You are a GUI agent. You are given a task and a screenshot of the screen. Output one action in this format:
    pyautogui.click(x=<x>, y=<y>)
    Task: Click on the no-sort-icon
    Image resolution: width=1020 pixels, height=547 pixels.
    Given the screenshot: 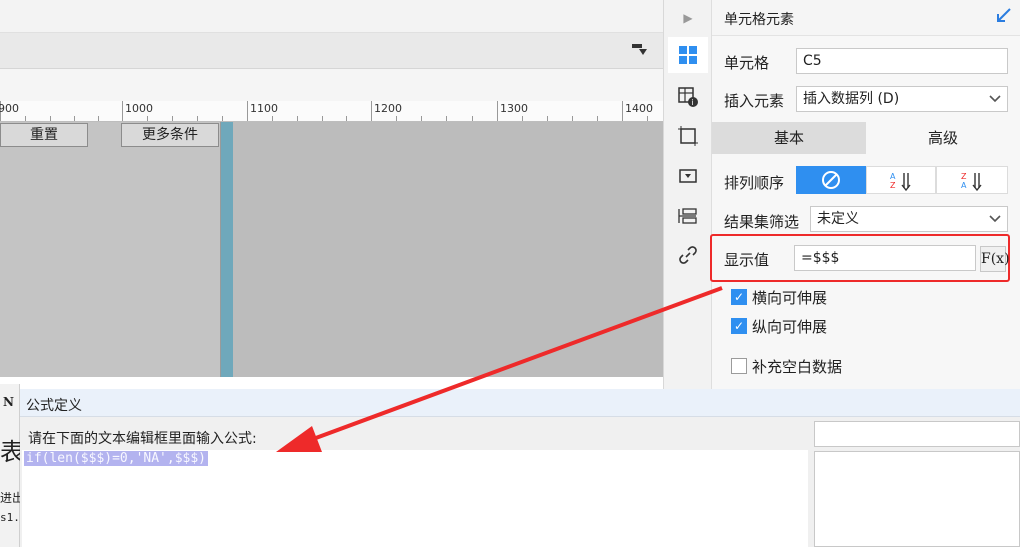 What is the action you would take?
    pyautogui.click(x=831, y=180)
    